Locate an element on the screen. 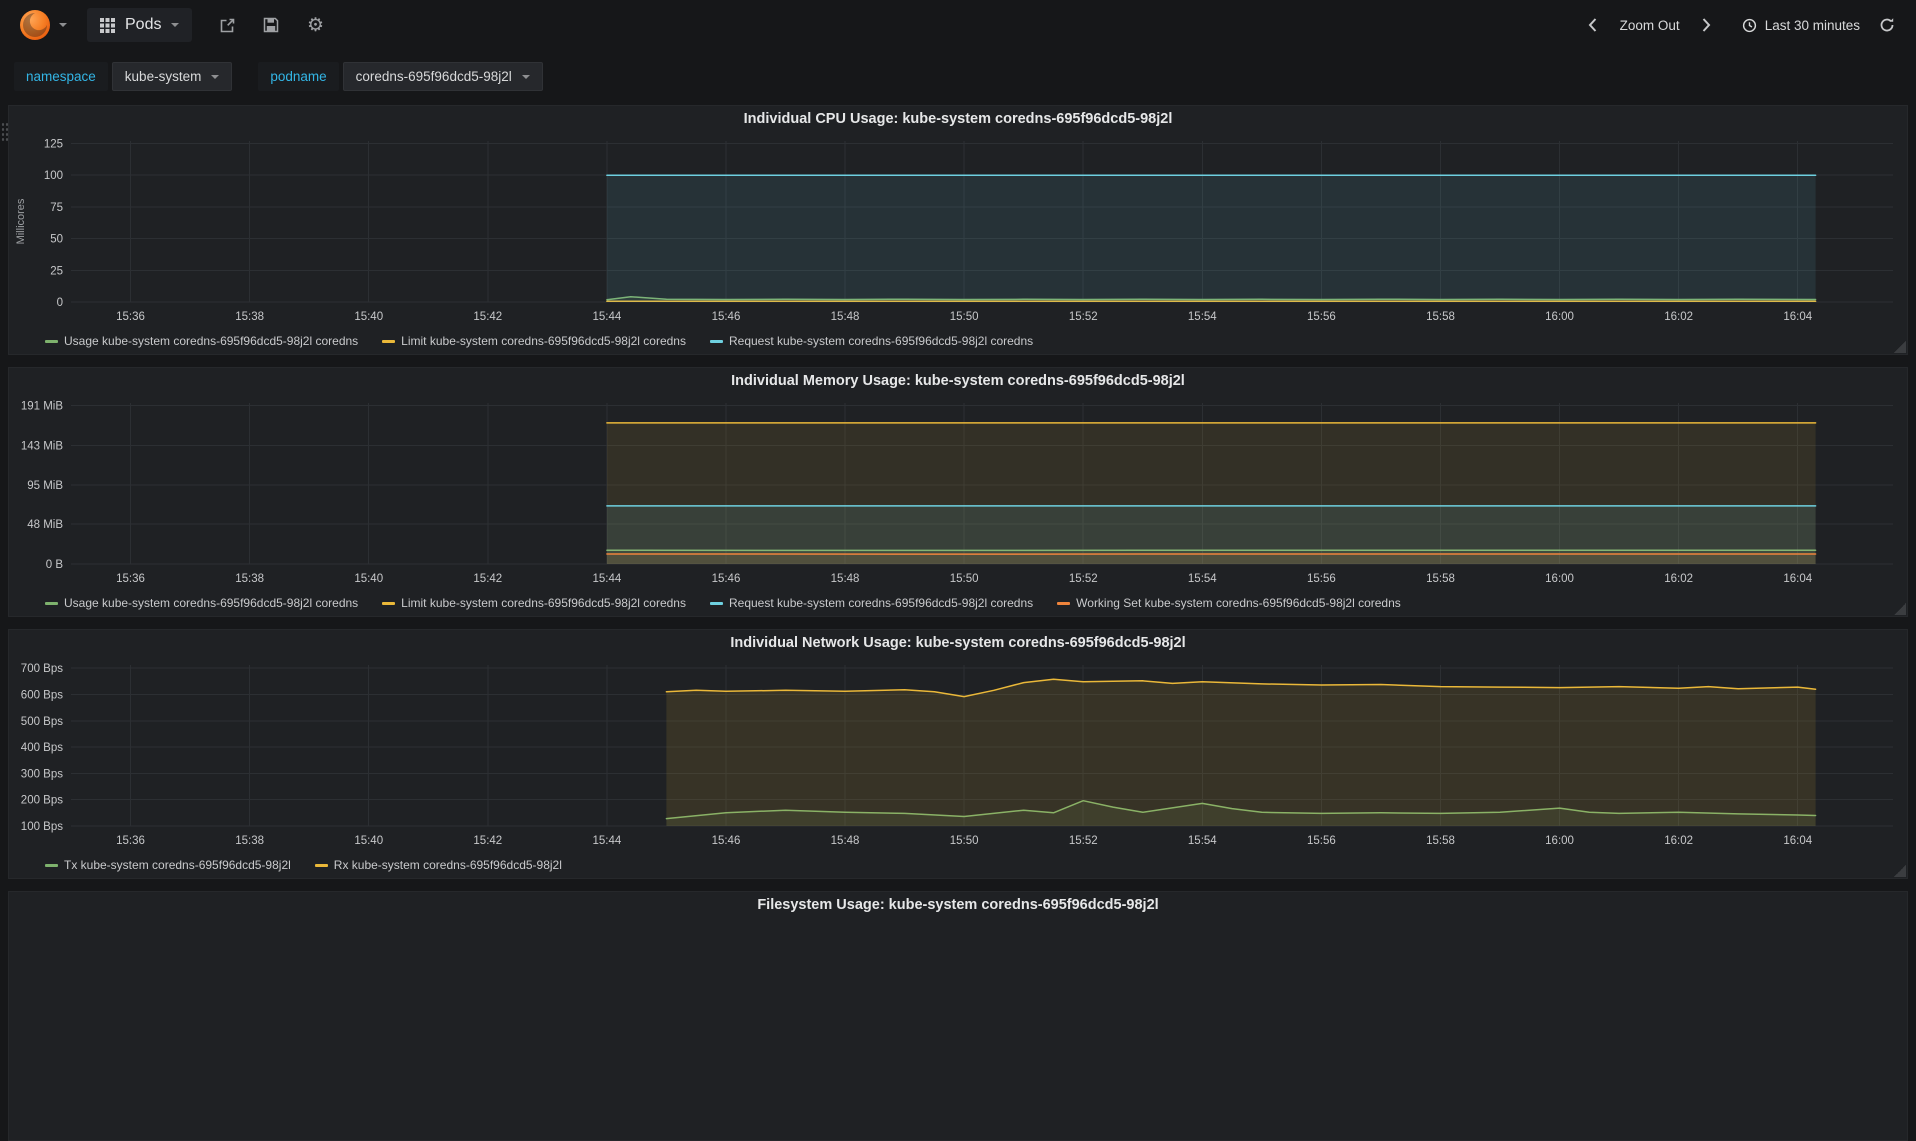 This screenshot has width=1916, height=1141. save-icon is located at coordinates (271, 25).